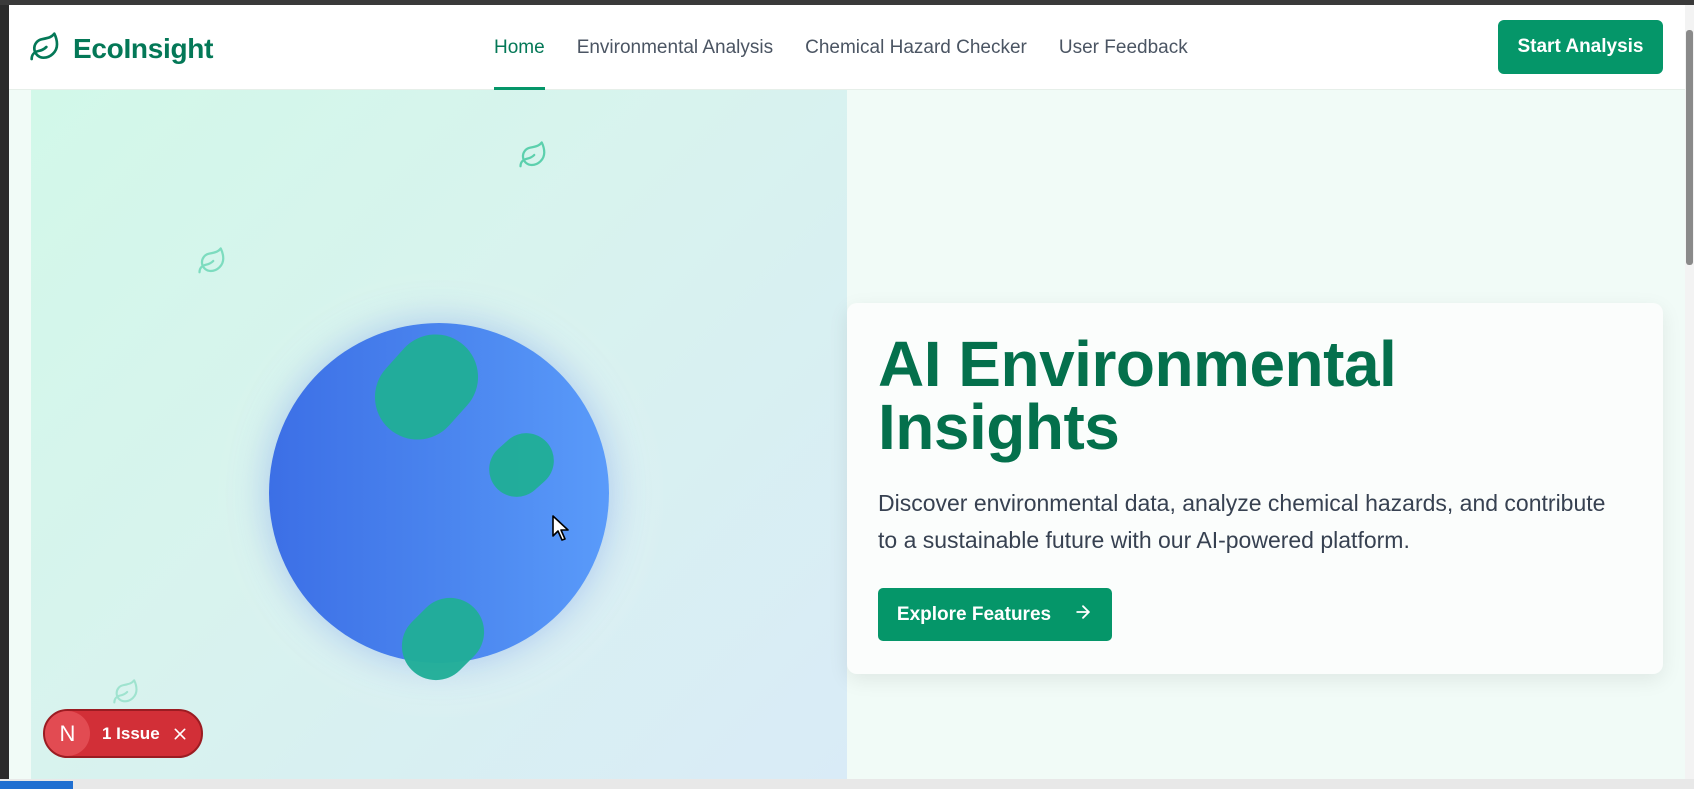 This screenshot has width=1694, height=789. Describe the element at coordinates (1123, 47) in the screenshot. I see `nav-item-user-feedback: User Feedback` at that location.